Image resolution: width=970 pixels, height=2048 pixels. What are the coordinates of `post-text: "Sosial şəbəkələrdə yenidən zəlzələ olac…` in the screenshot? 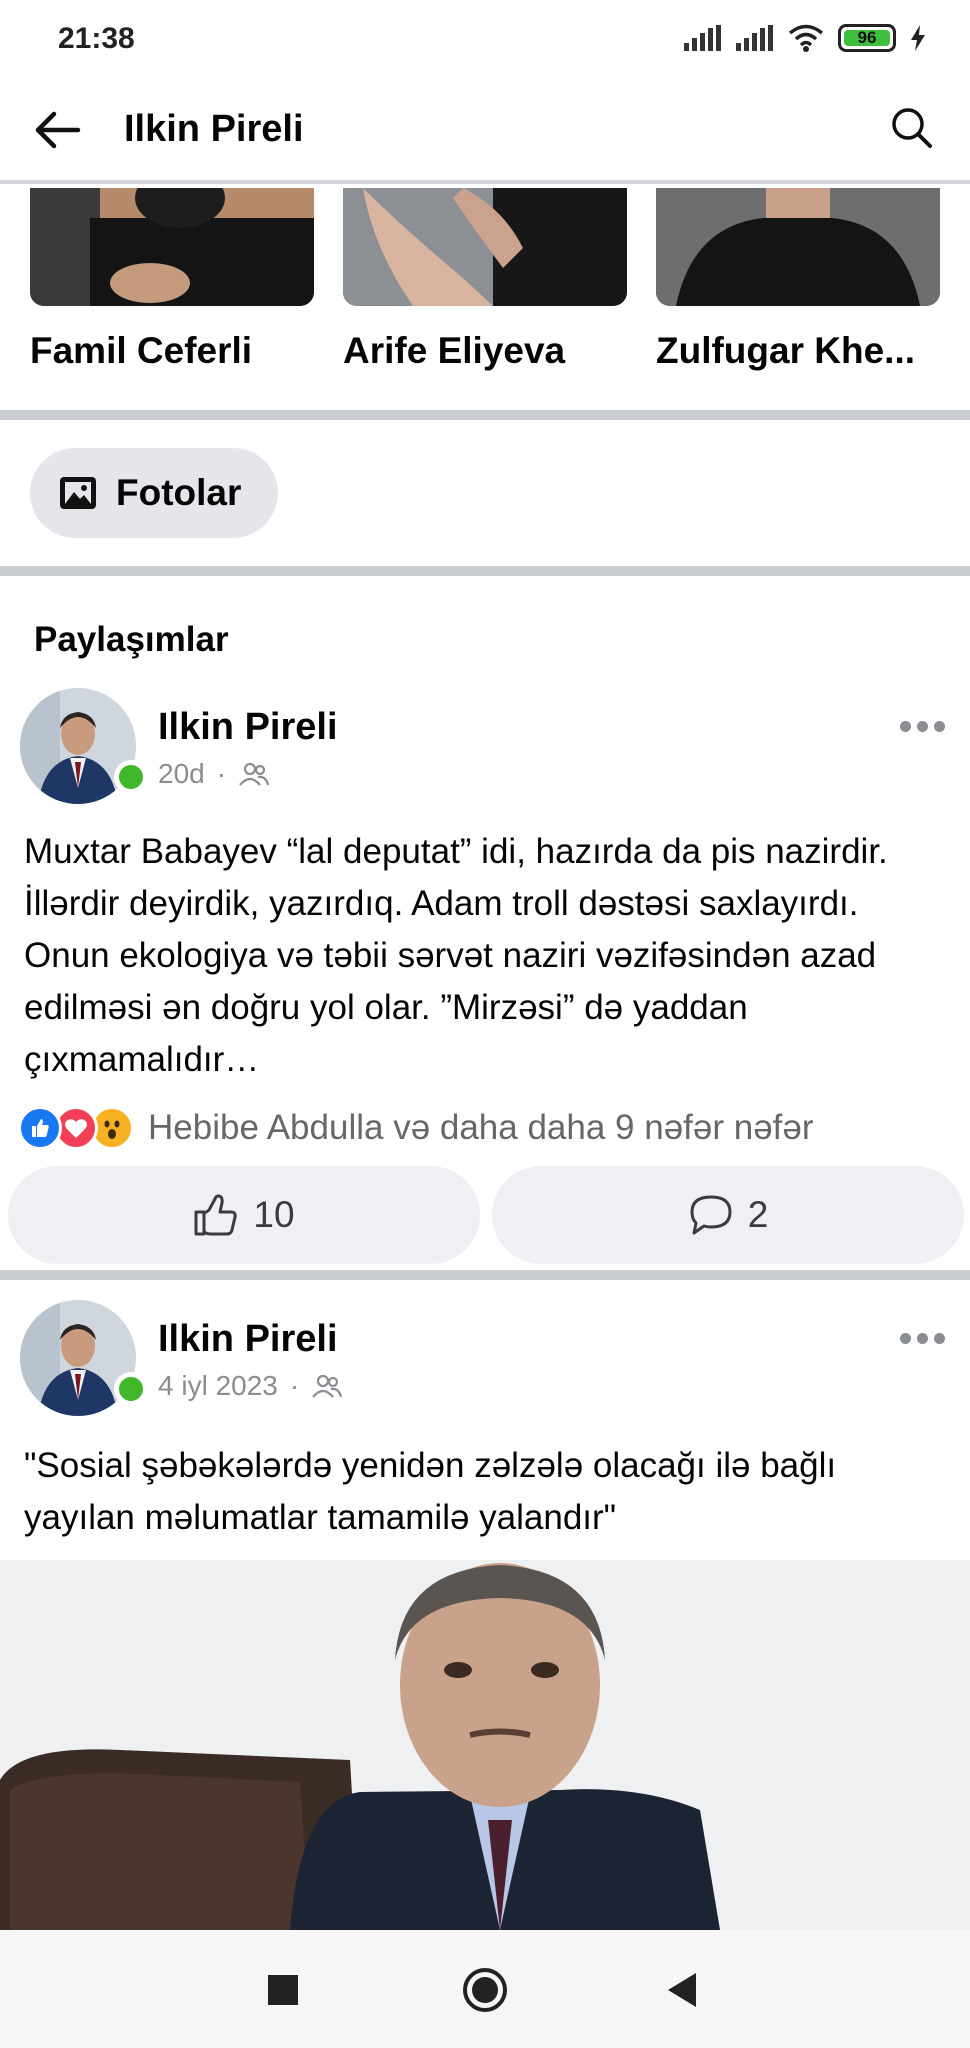 It's located at (430, 1491).